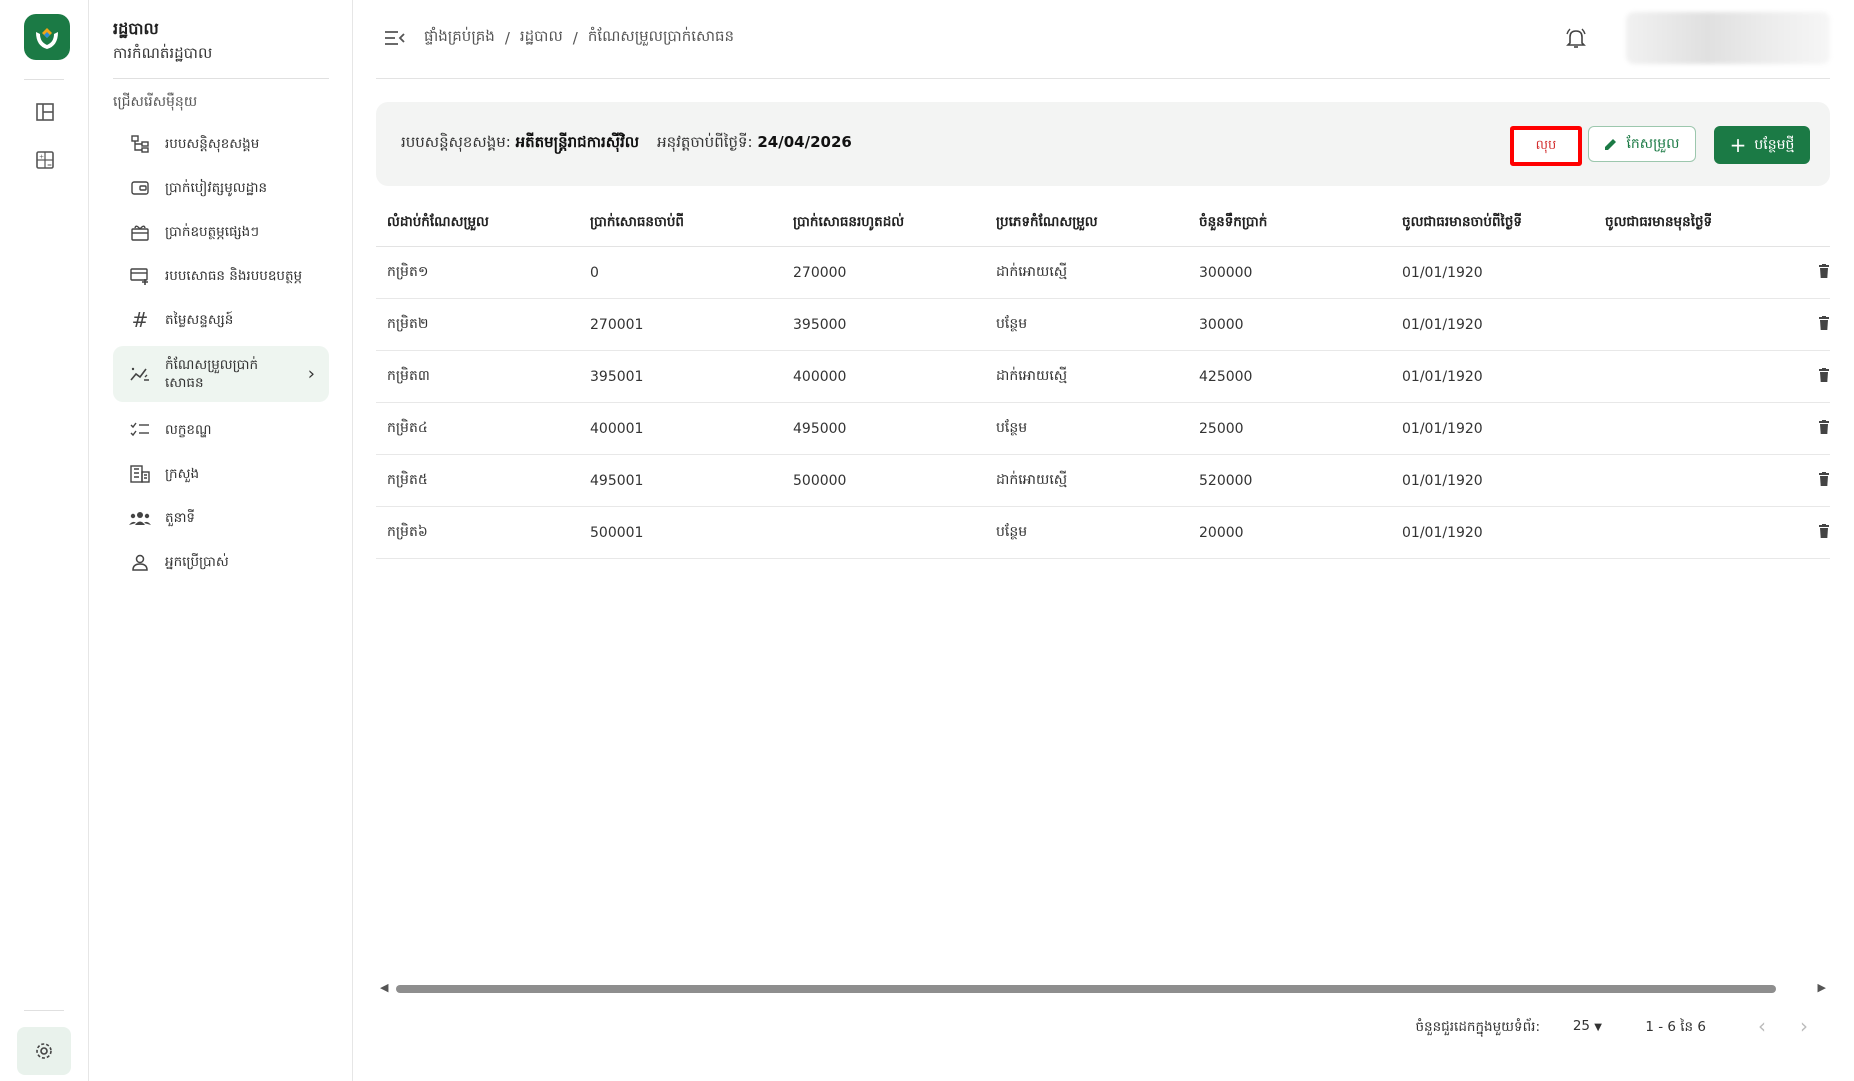  I want to click on table-cell: 395001, so click(680, 376).